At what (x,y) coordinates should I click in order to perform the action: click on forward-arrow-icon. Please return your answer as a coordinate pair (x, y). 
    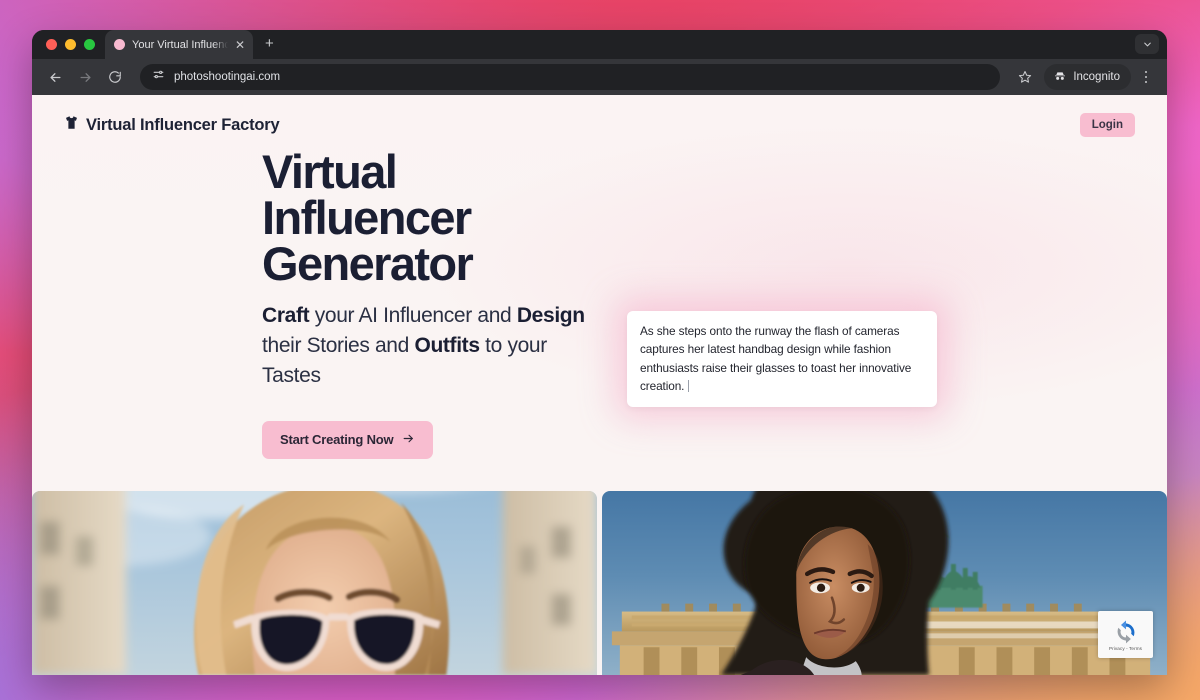
    Looking at the image, I should click on (85, 77).